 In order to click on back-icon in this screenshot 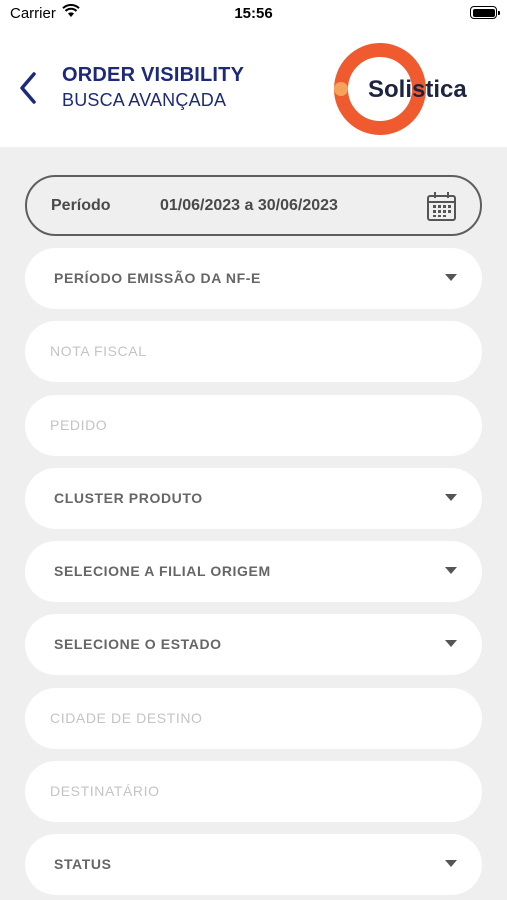, I will do `click(30, 88)`.